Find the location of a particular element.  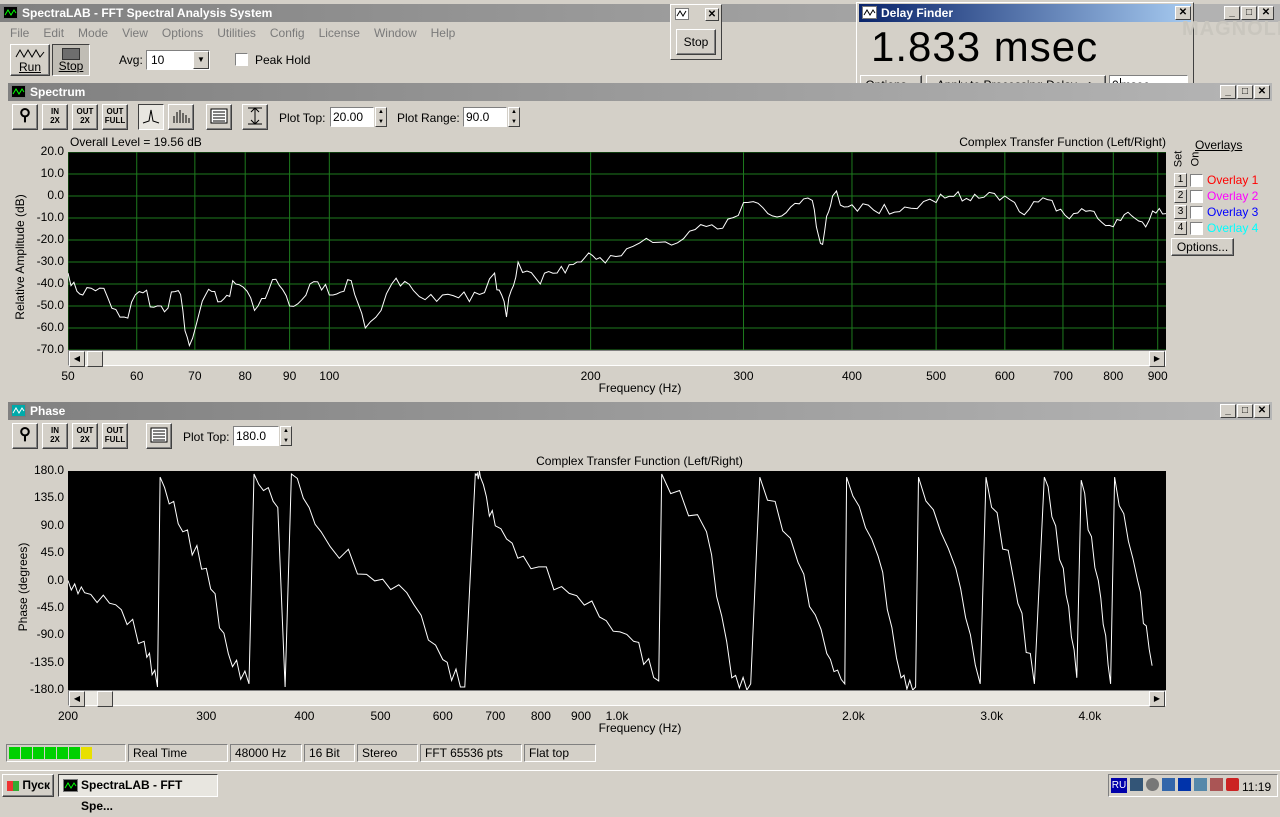

overlay-set-button-2: 2 is located at coordinates (1180, 196).